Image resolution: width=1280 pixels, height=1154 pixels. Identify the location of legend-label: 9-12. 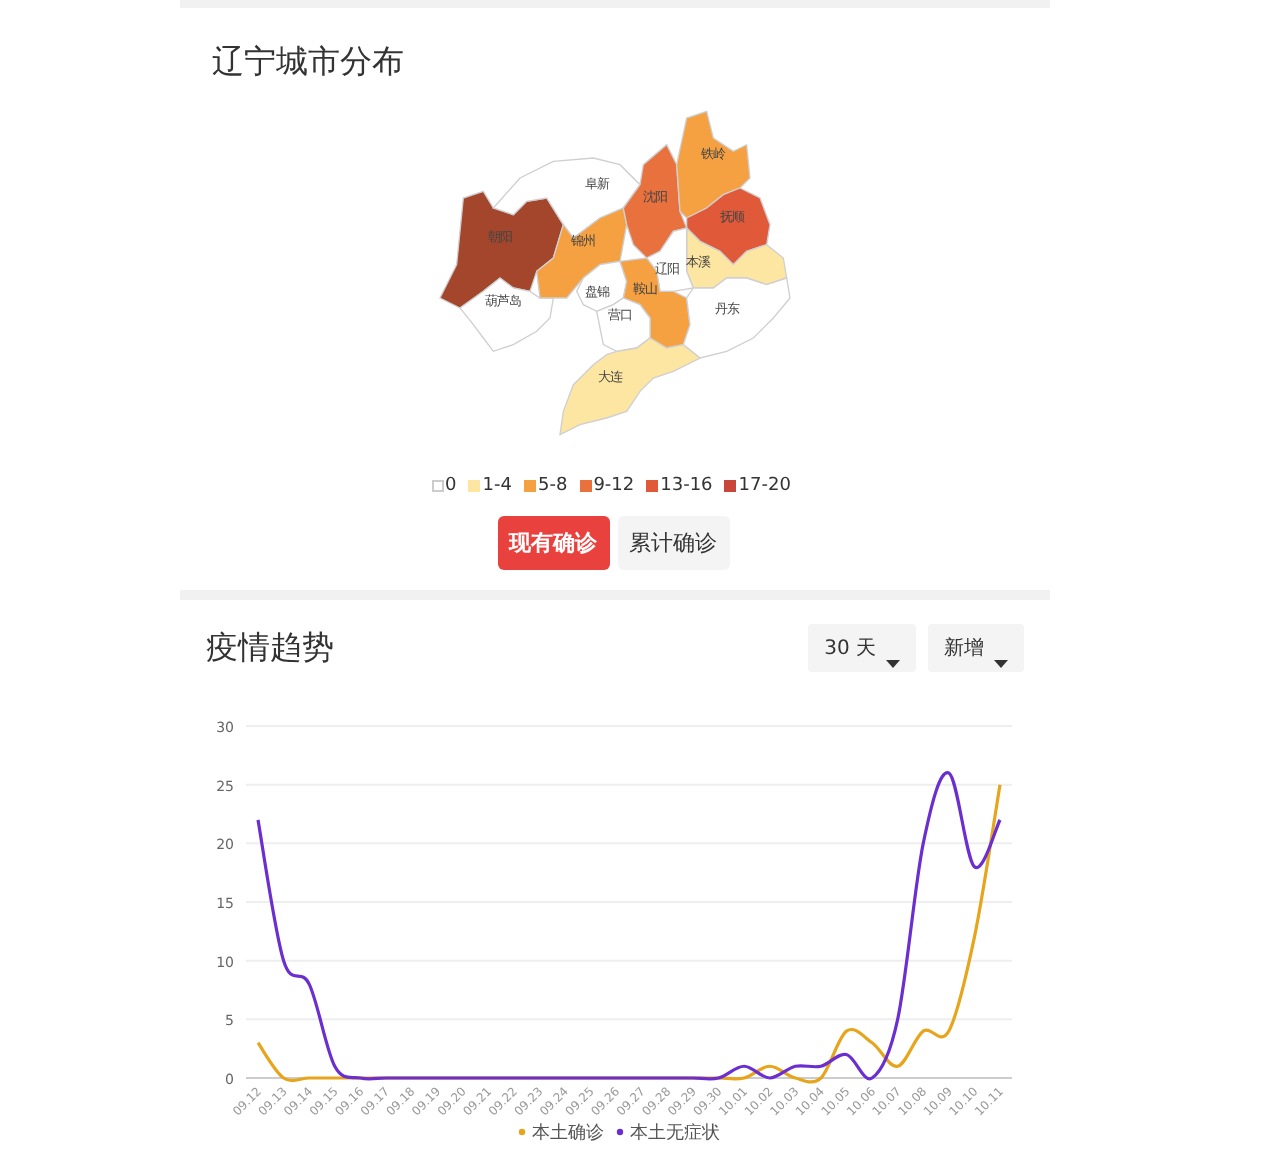
(614, 486).